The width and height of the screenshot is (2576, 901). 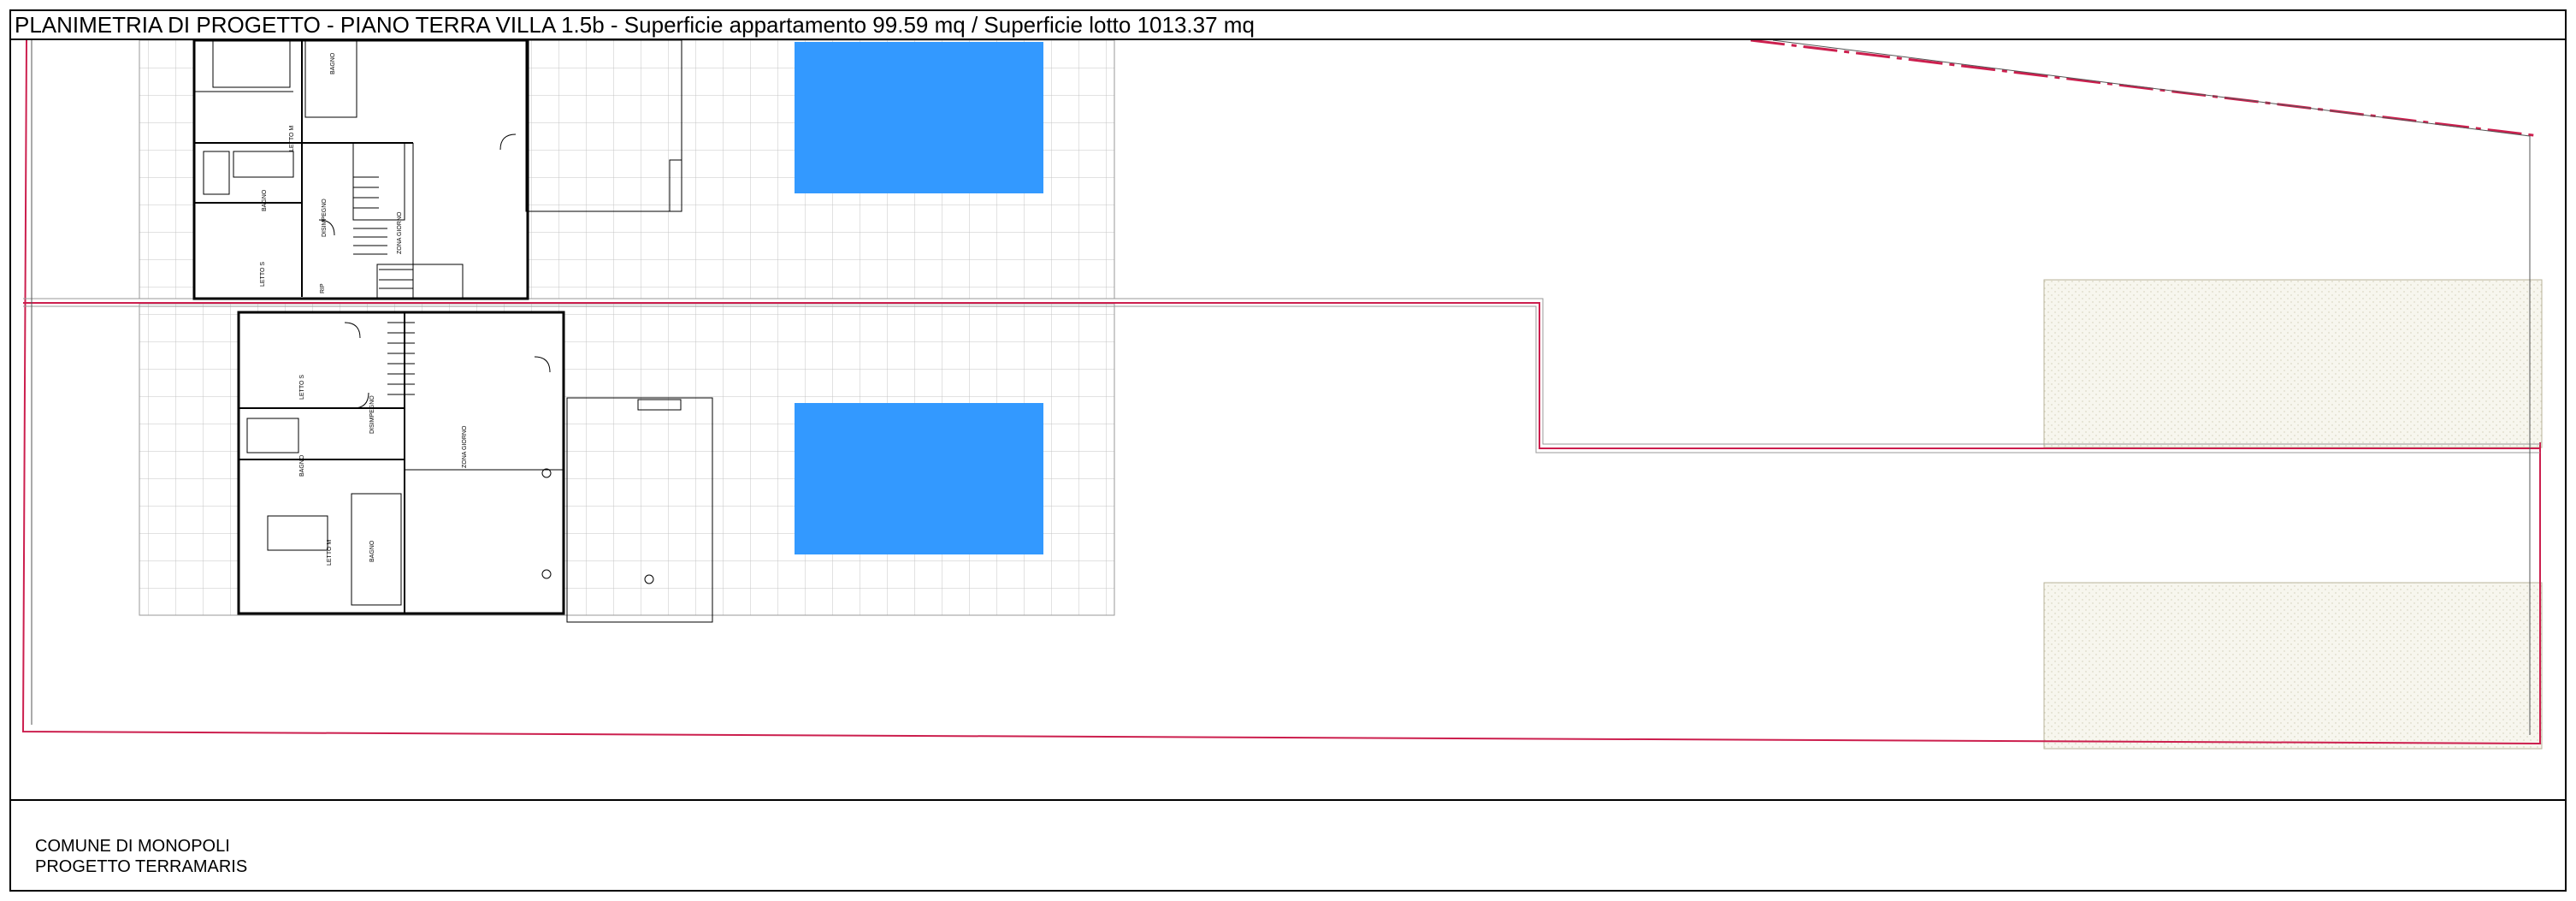 What do you see at coordinates (360, 169) in the screenshot?
I see `villa-unit-upper` at bounding box center [360, 169].